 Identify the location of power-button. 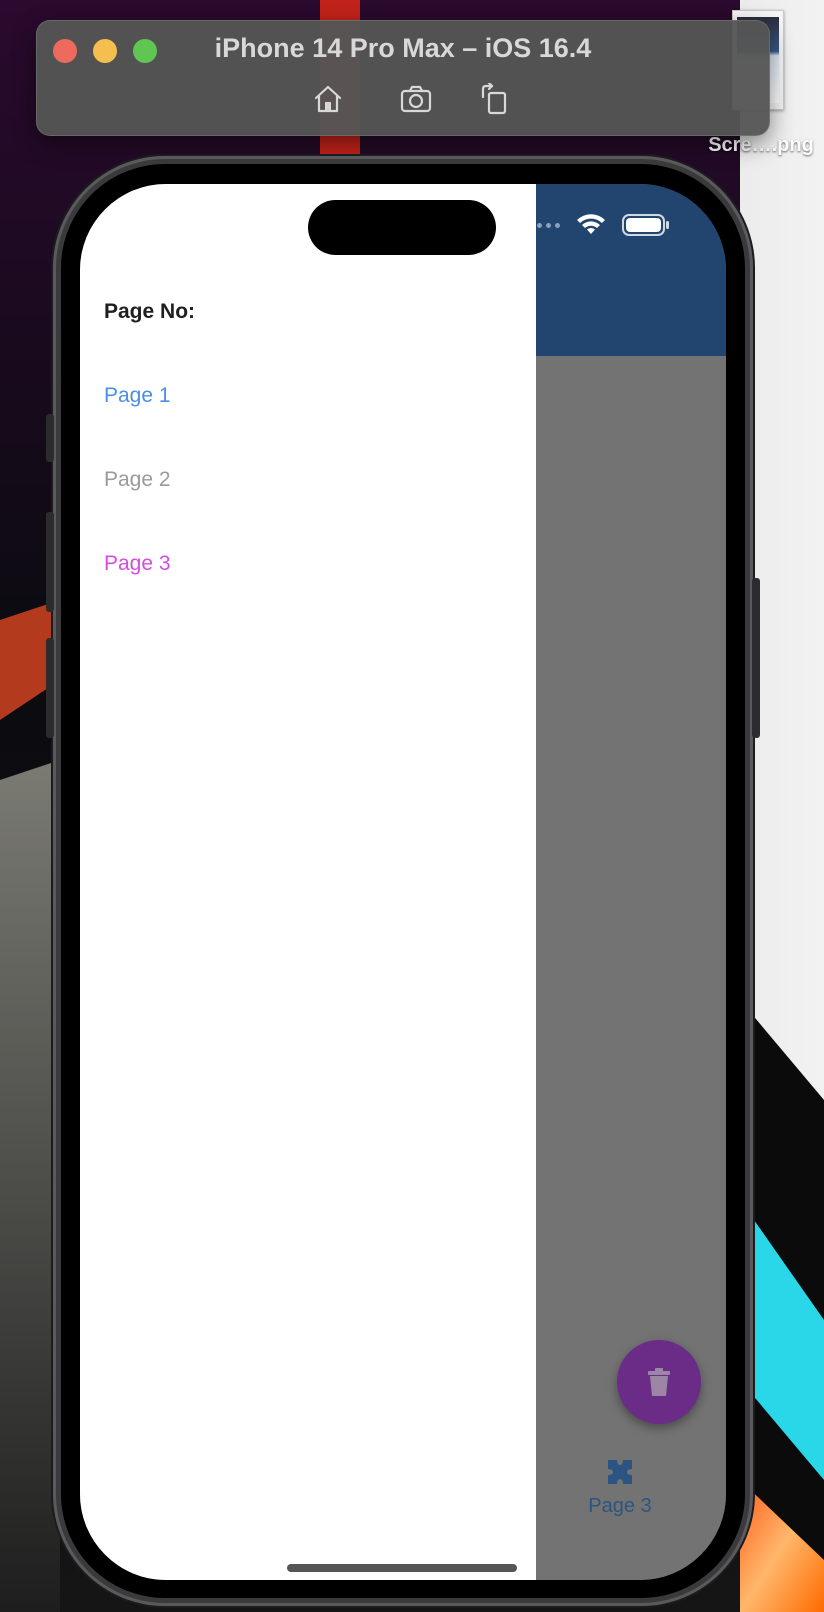
(756, 658).